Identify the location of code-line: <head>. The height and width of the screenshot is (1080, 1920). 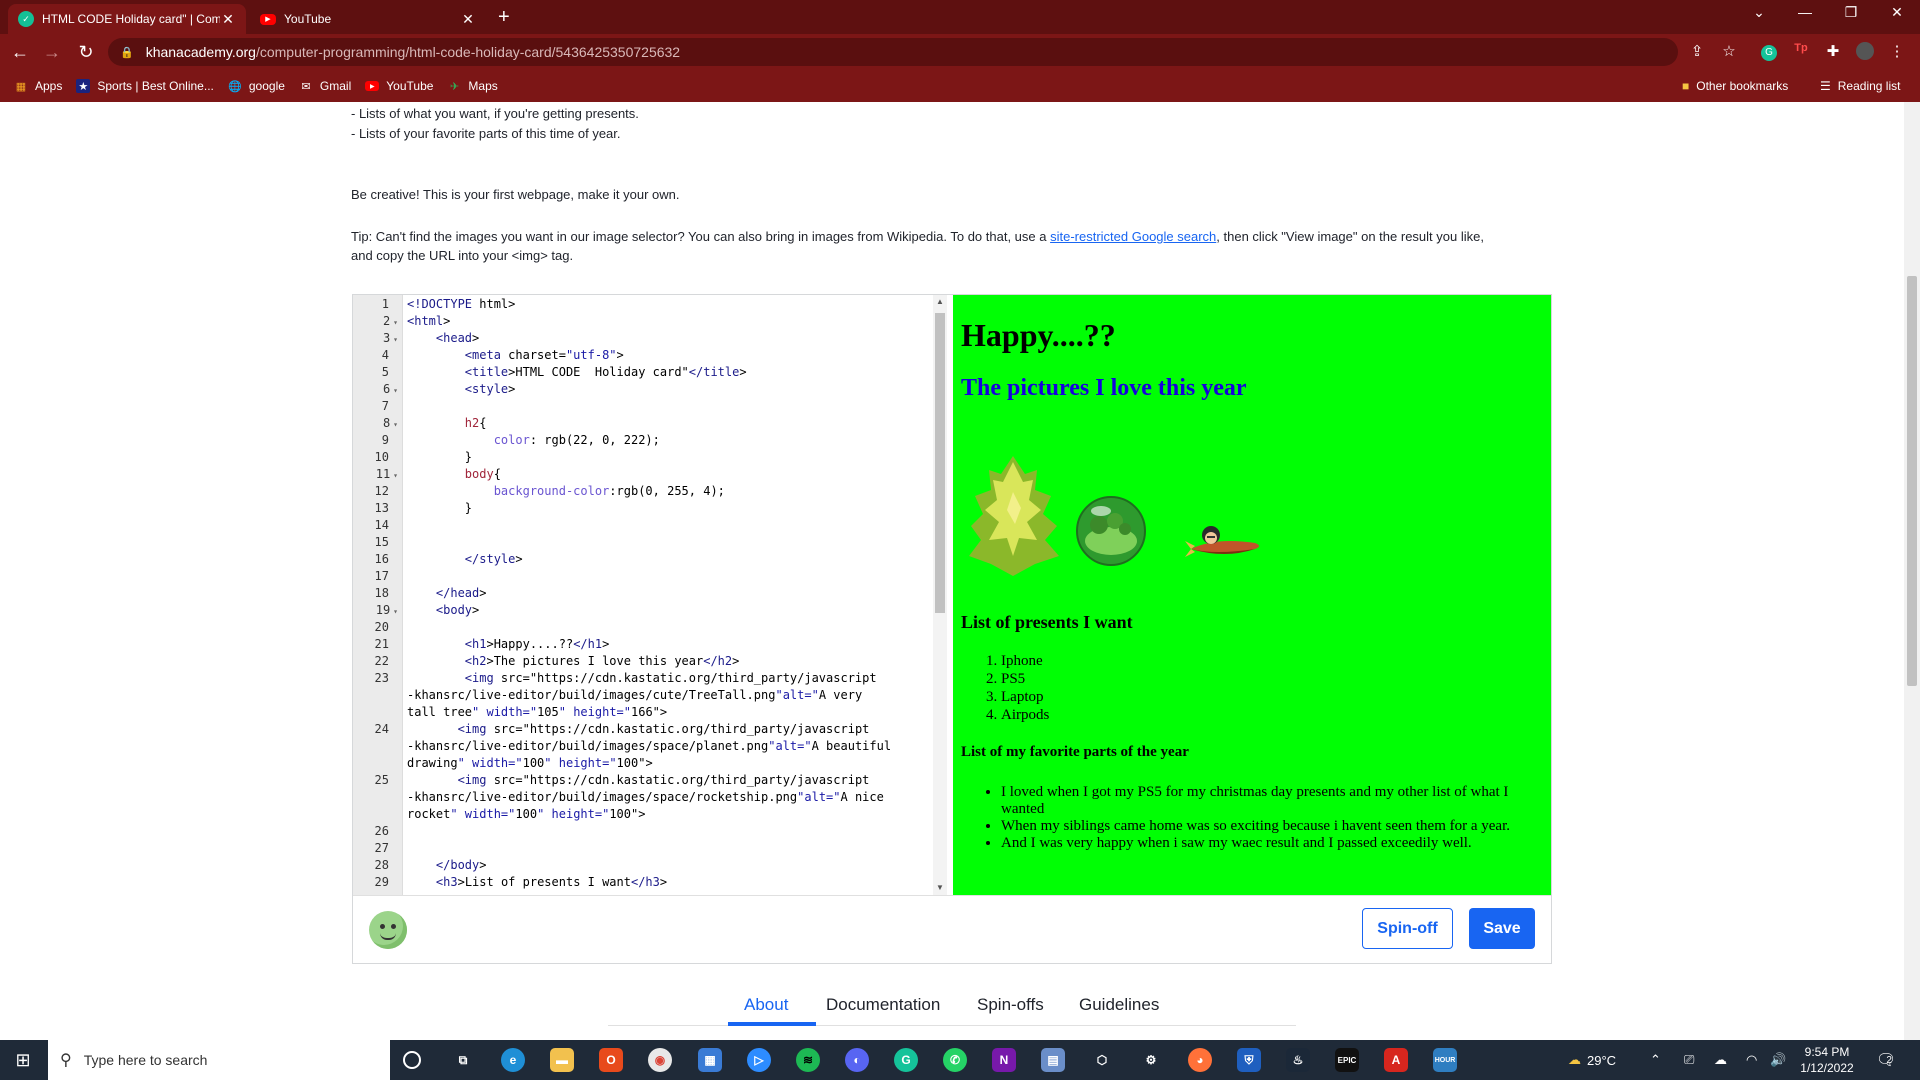
(443, 338).